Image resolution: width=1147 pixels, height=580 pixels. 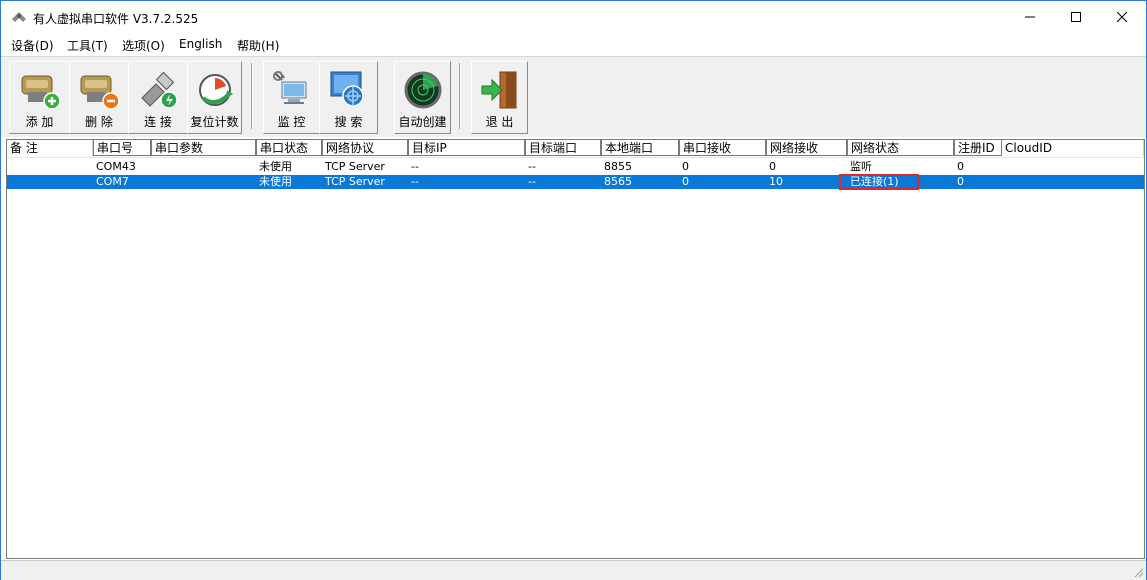 I want to click on column-header: 目标IP, so click(x=466, y=148).